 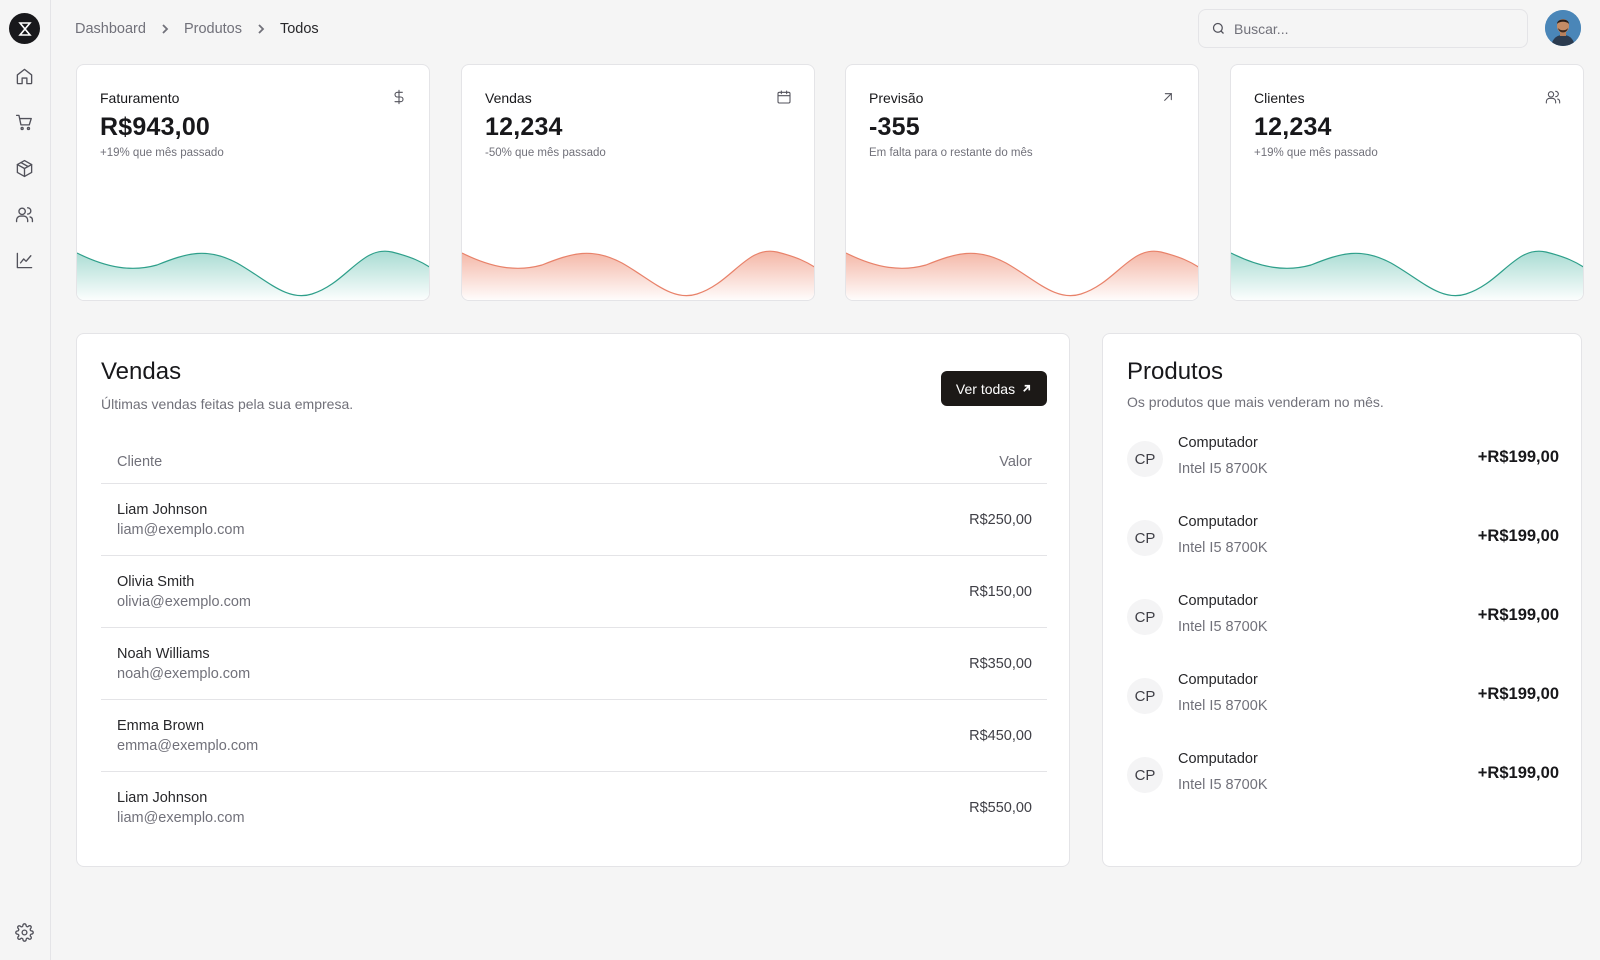 I want to click on stat-value: R$943,00, so click(x=155, y=127).